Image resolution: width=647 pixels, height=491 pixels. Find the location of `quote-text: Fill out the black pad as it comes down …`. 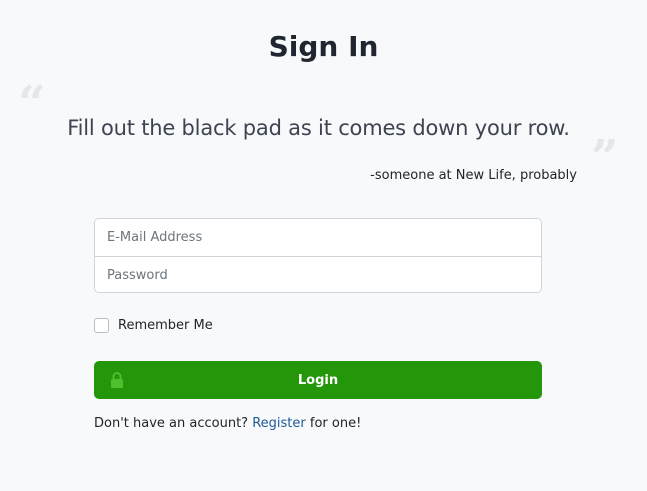

quote-text: Fill out the black pad as it comes down … is located at coordinates (318, 128).